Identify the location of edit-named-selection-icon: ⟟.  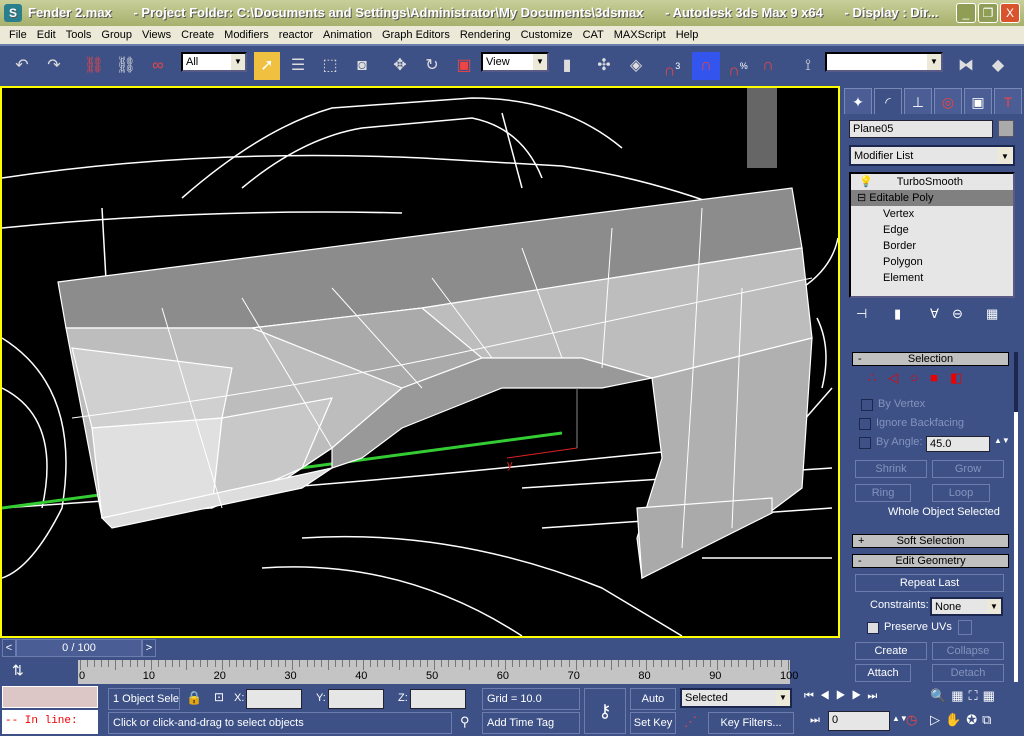
(808, 66).